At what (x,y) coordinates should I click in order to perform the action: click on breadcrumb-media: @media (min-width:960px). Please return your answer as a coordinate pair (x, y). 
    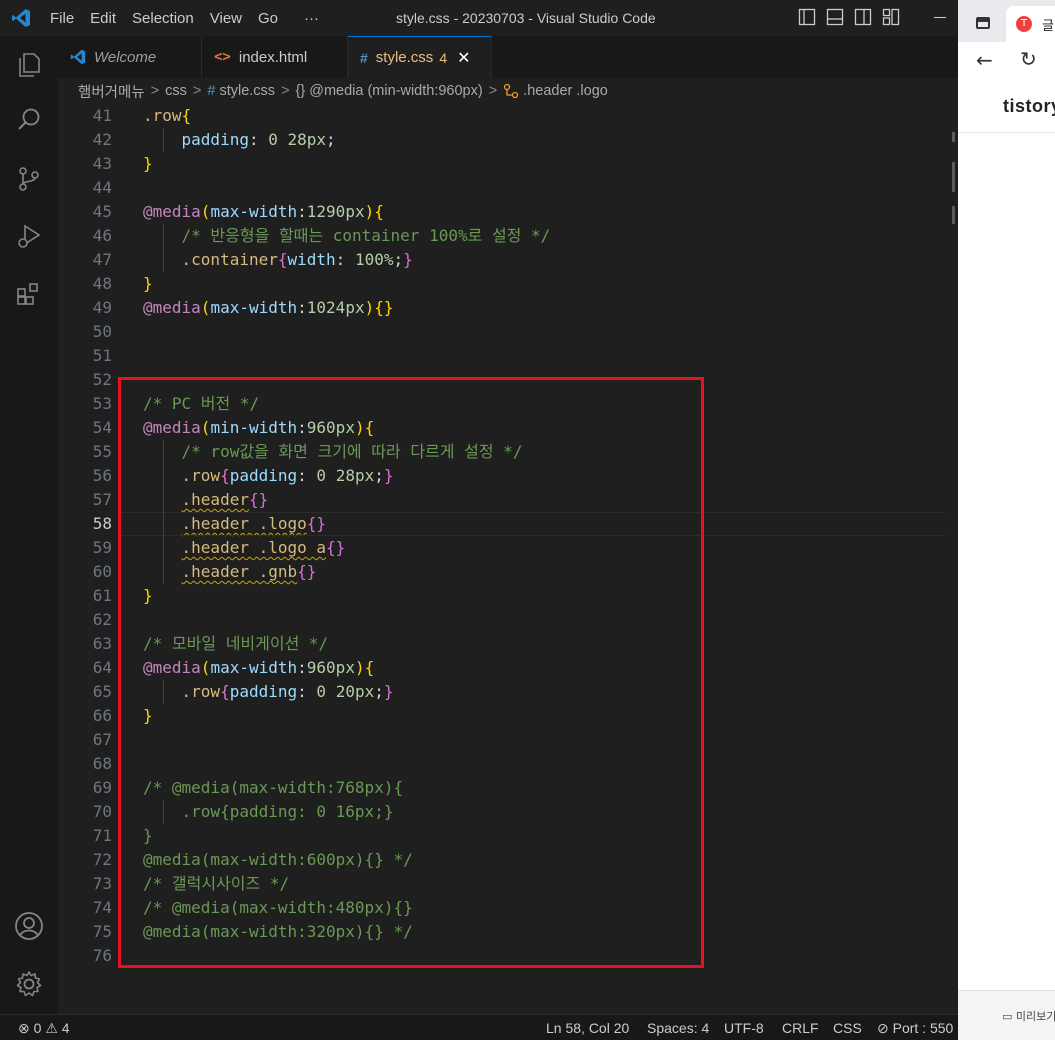
    Looking at the image, I should click on (395, 91).